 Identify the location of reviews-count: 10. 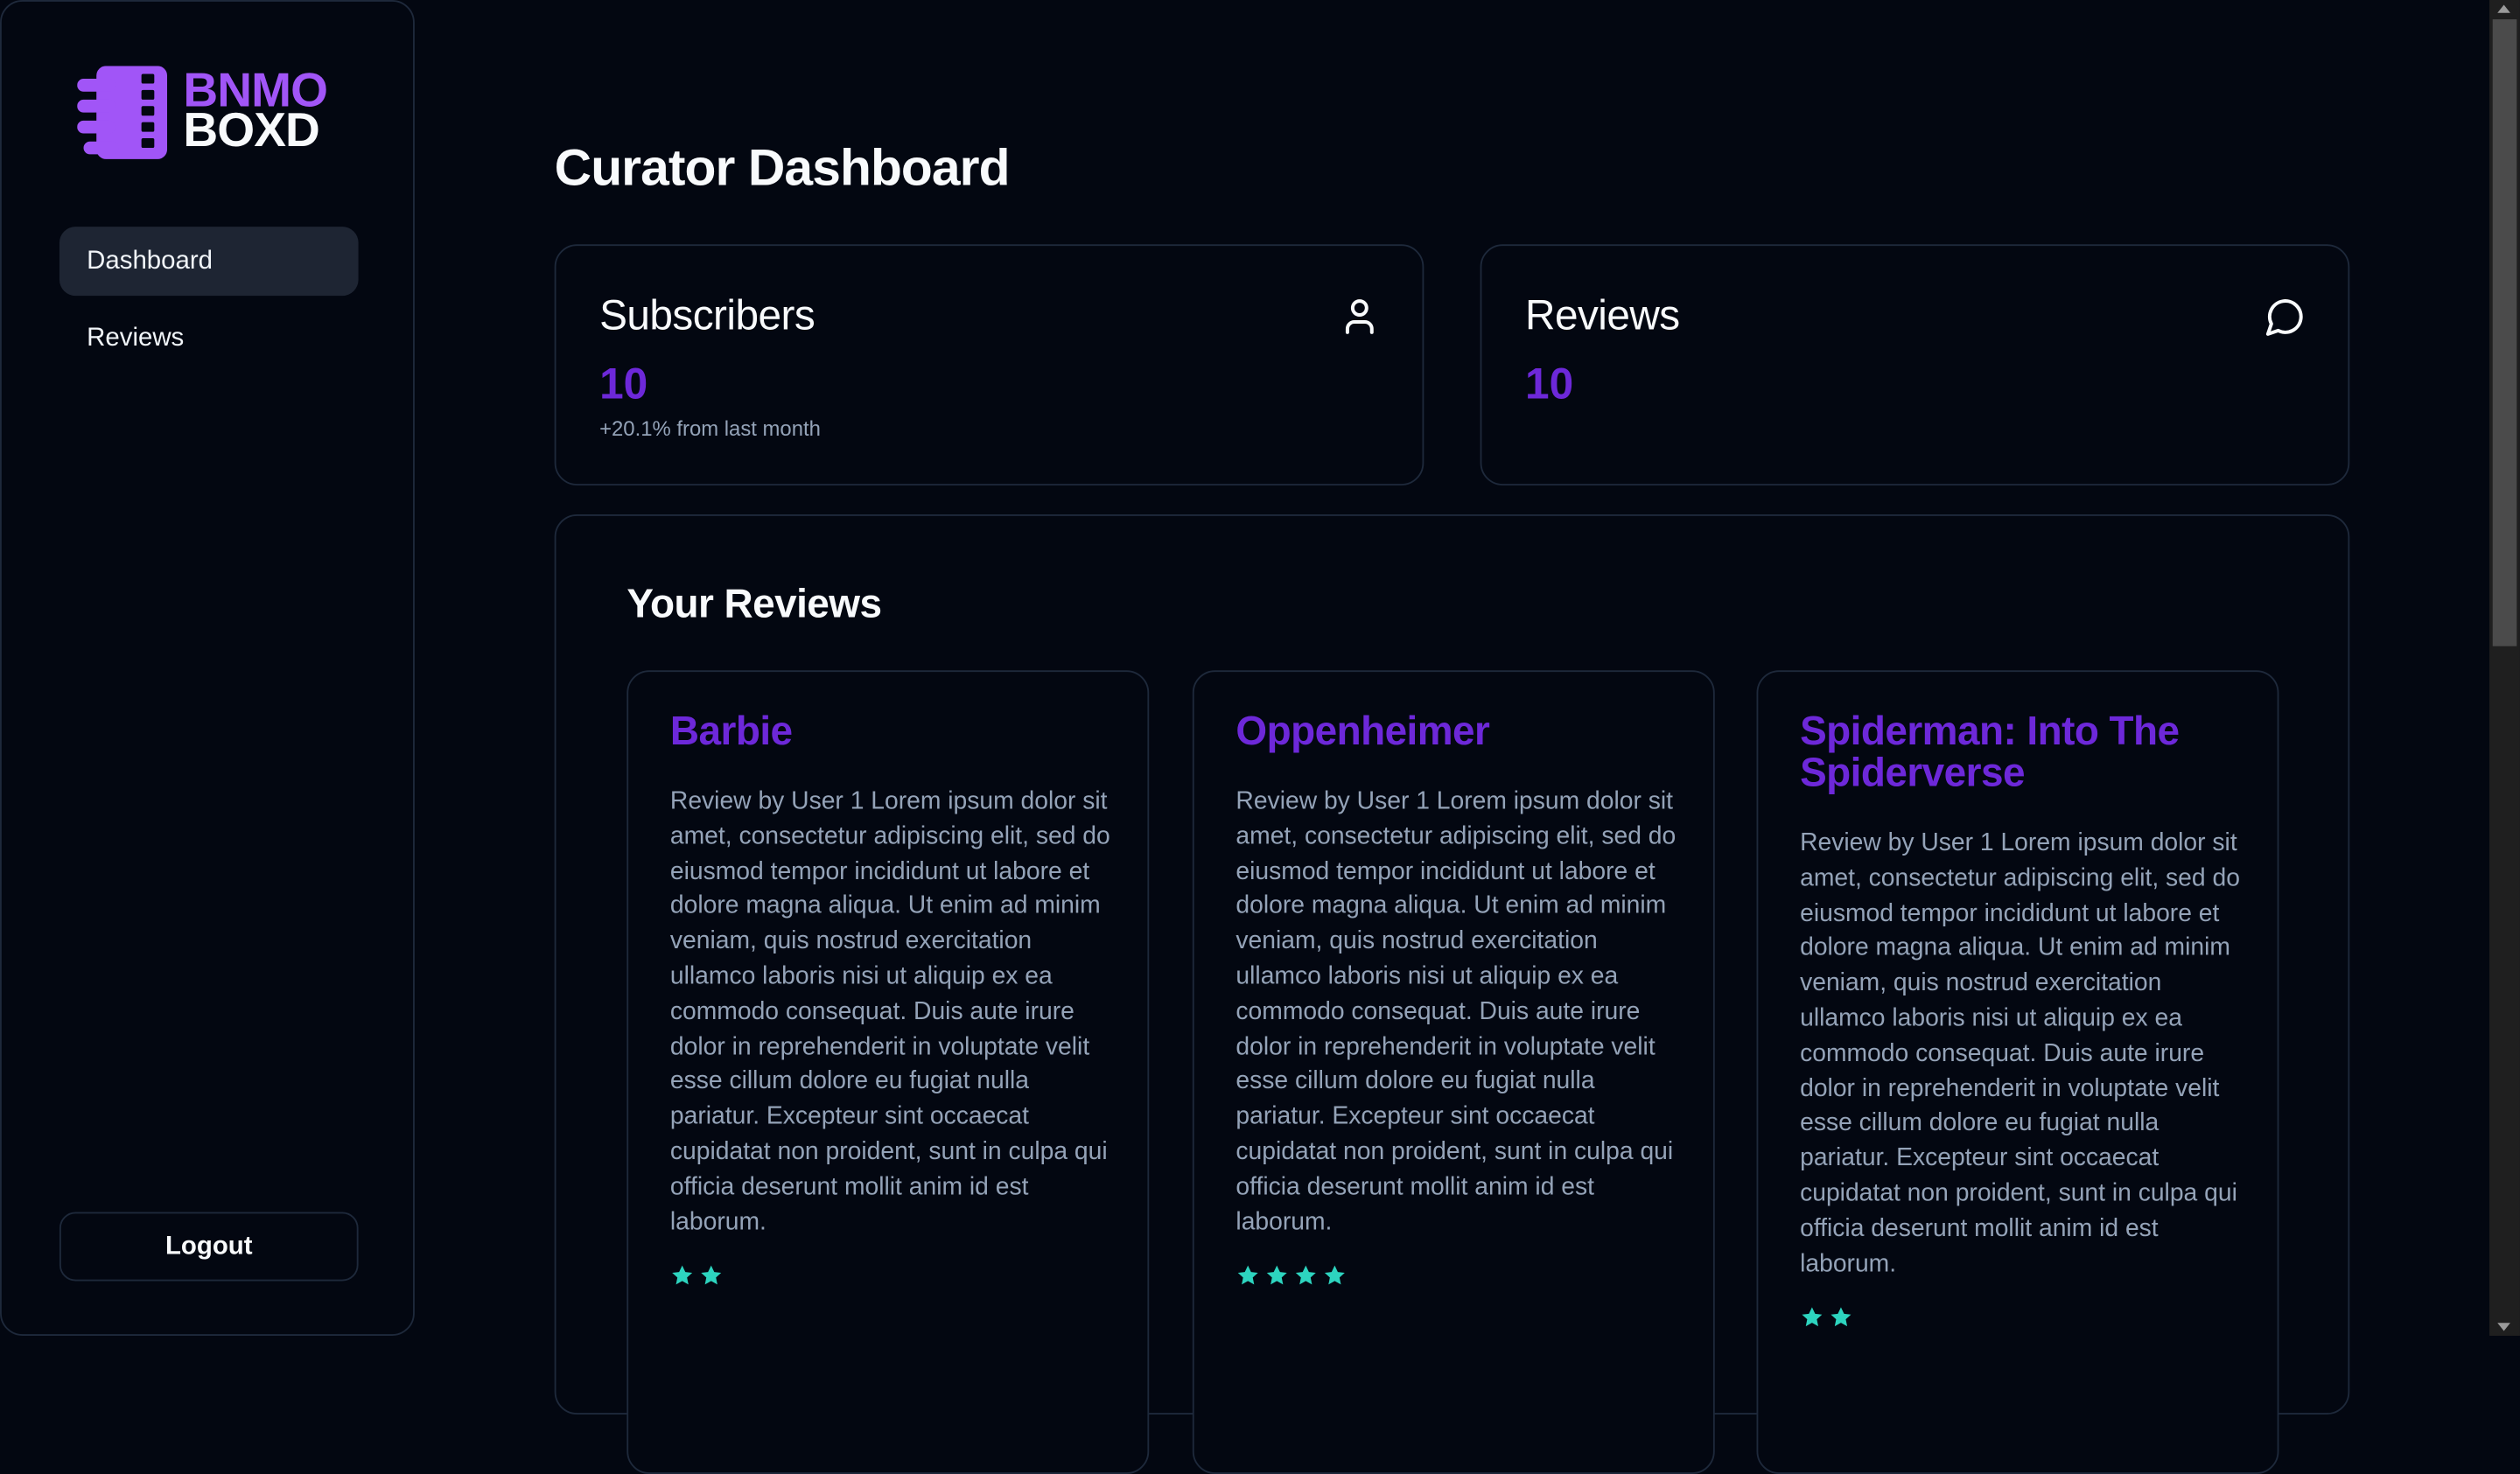
(1549, 384).